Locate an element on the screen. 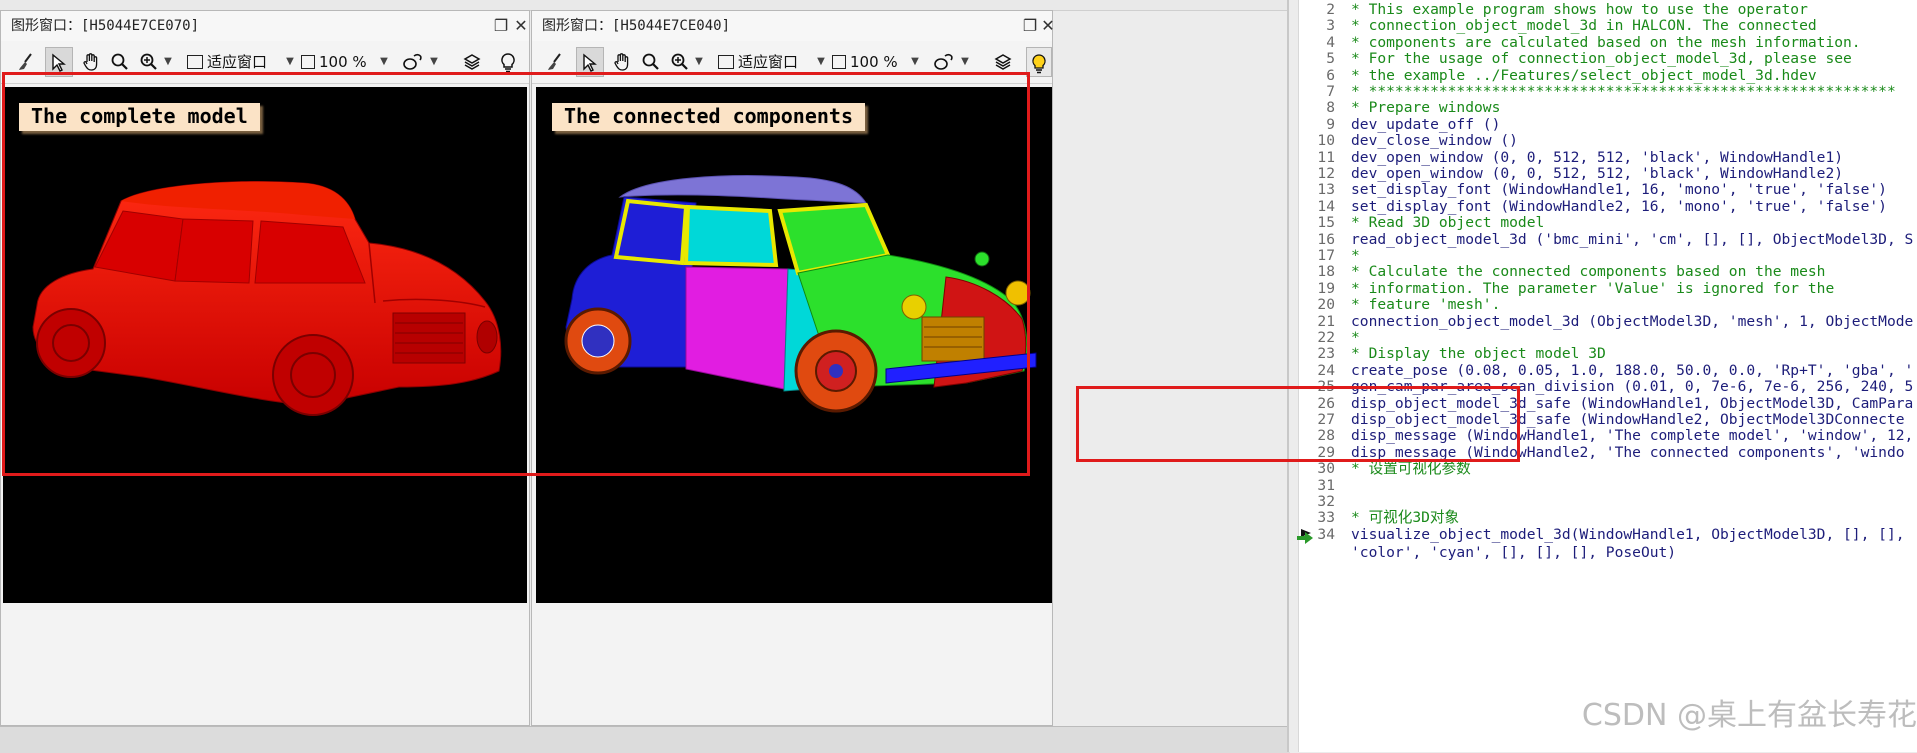 This screenshot has height=753, width=1917. highlight-box-code is located at coordinates (1298, 424).